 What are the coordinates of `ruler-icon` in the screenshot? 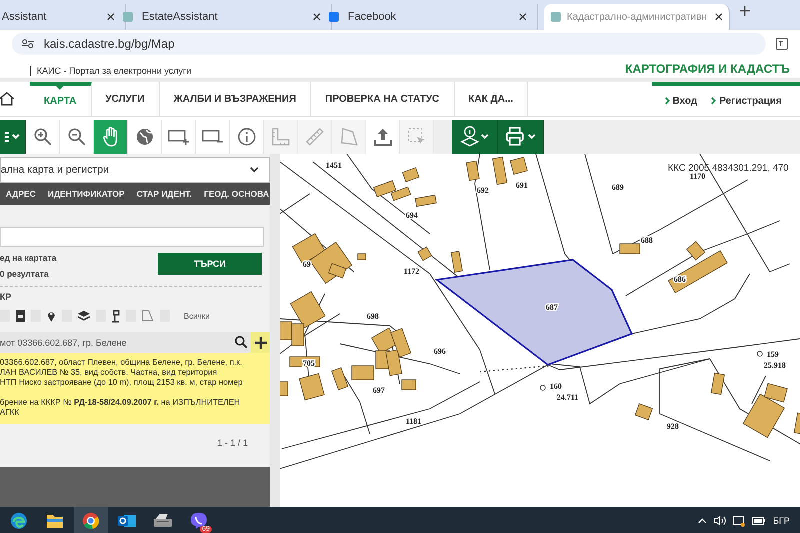 It's located at (314, 137).